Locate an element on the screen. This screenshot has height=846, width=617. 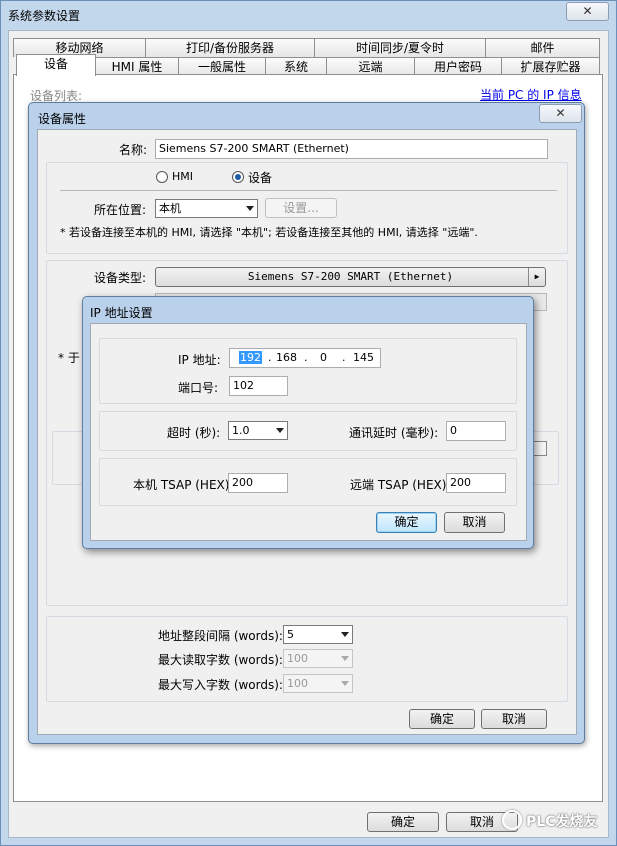
device-cancel-button: 取消 is located at coordinates (514, 719).